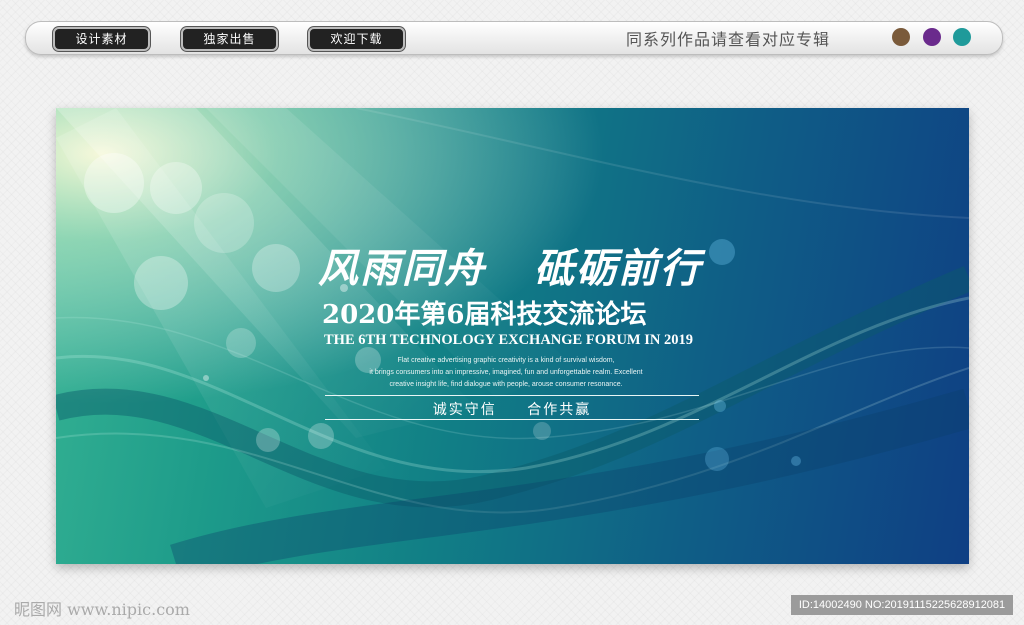  I want to click on slogan: 诚实守信 合作共赢, so click(512, 409).